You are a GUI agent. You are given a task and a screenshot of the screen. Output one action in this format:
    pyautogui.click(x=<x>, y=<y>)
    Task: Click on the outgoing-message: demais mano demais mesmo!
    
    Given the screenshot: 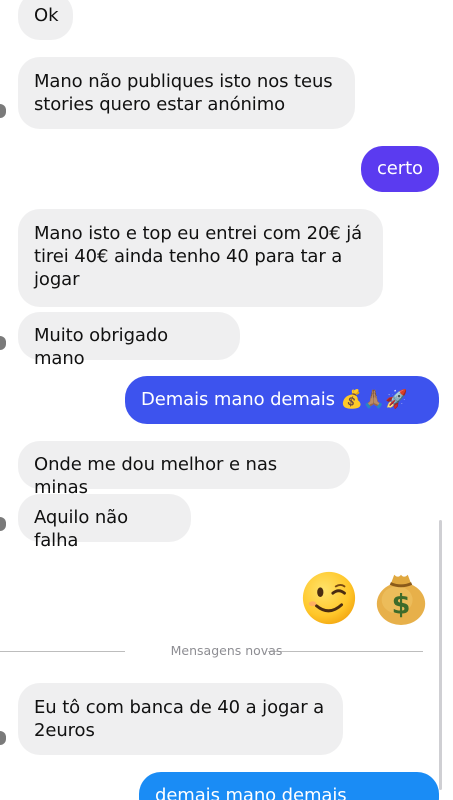 What is the action you would take?
    pyautogui.click(x=289, y=786)
    